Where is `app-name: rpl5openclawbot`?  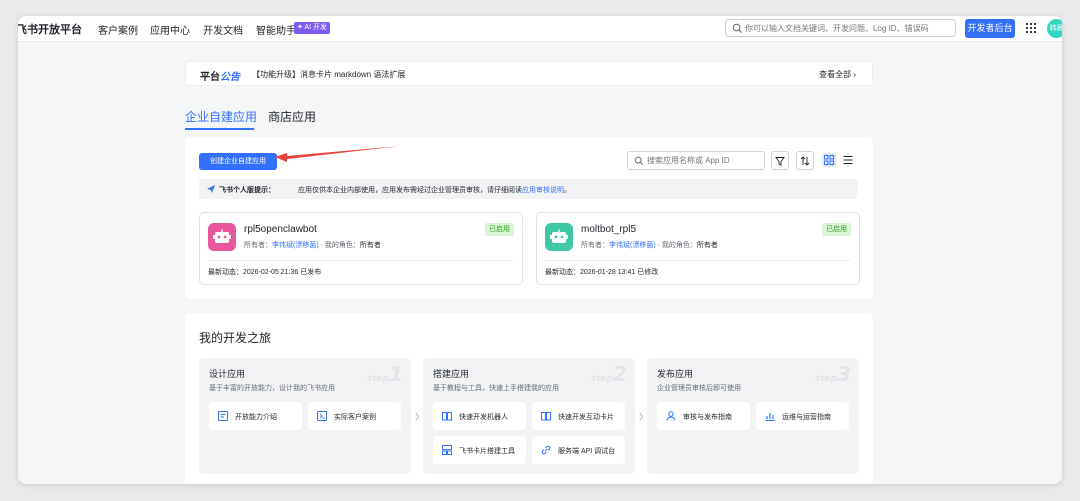 app-name: rpl5openclawbot is located at coordinates (280, 229).